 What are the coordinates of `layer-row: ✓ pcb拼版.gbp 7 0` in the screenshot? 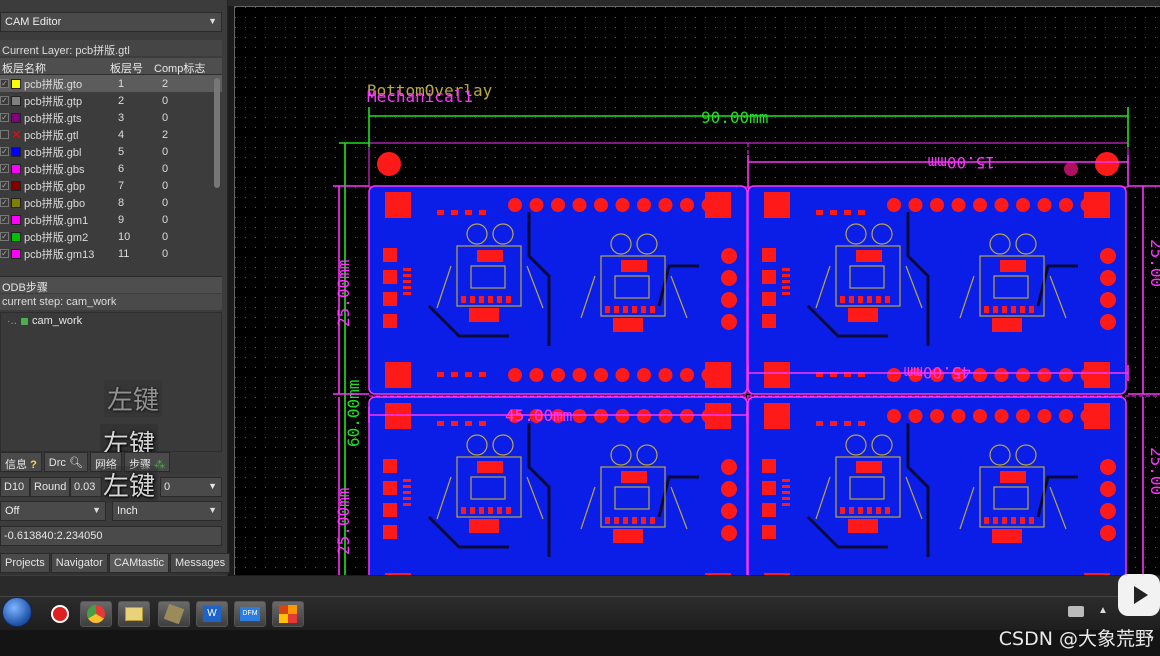 It's located at (111, 185).